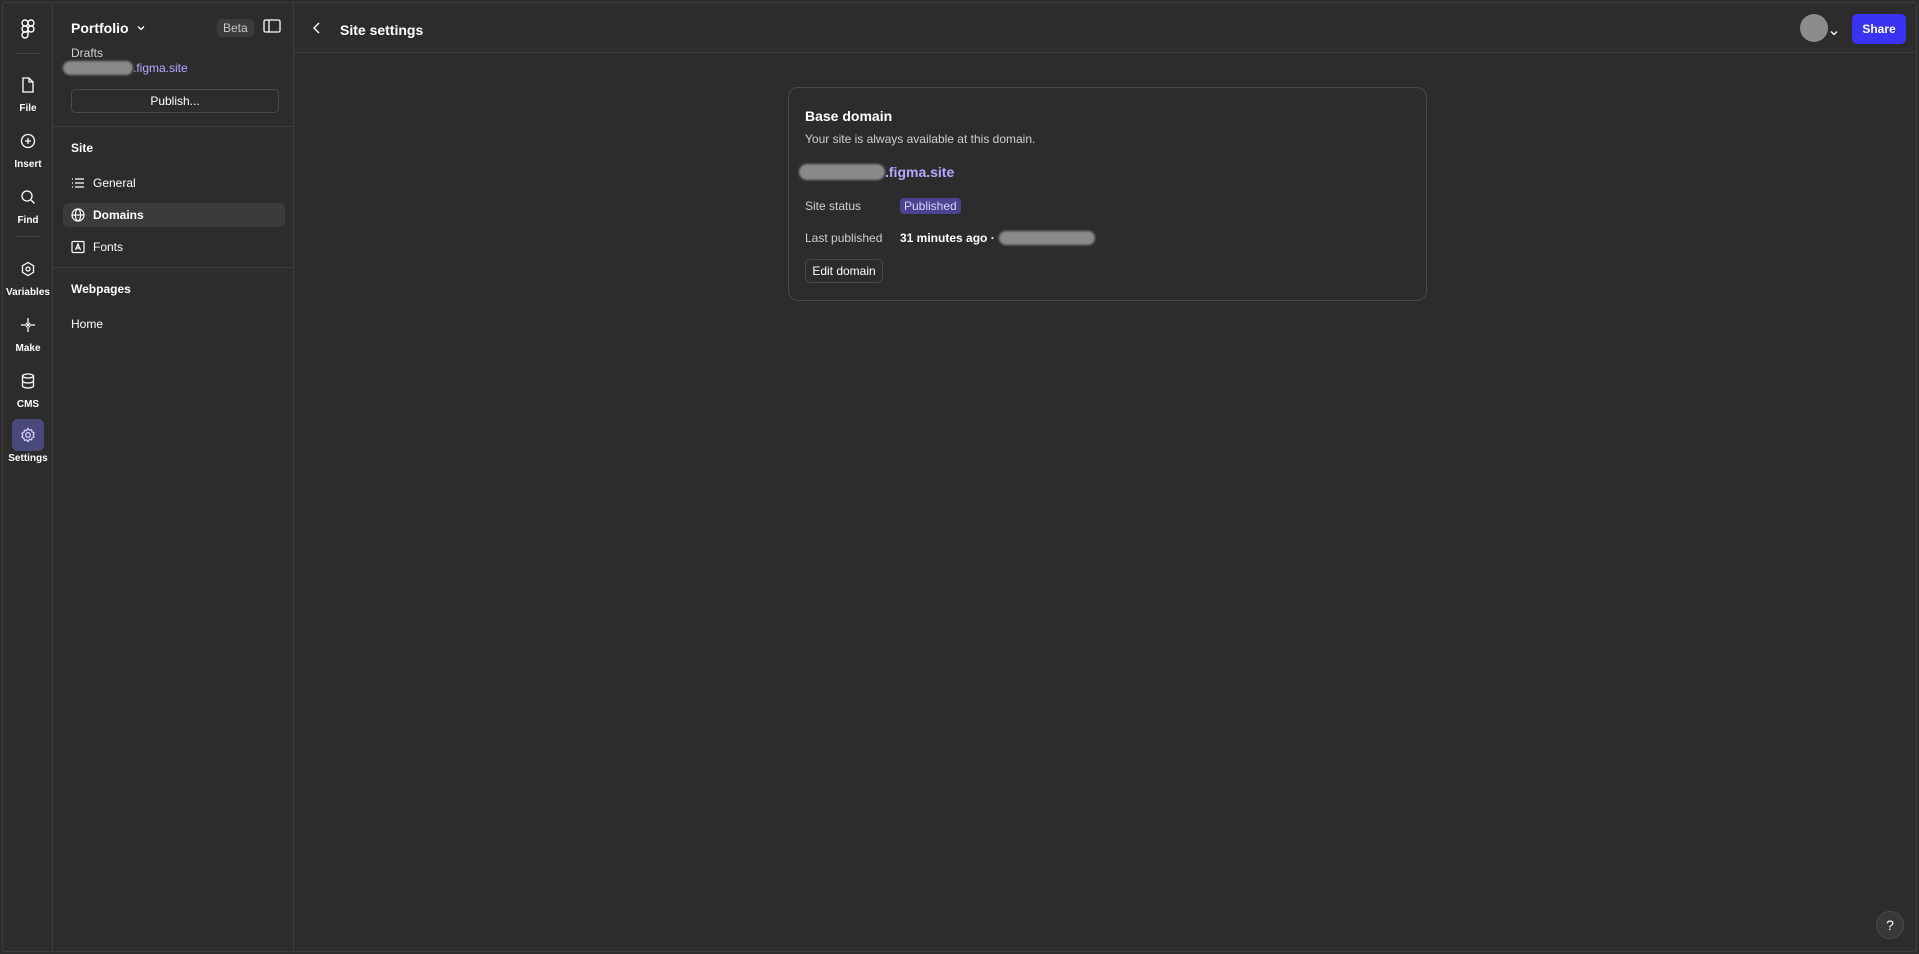 This screenshot has height=954, width=1919. What do you see at coordinates (28, 141) in the screenshot?
I see `plus-circle-icon` at bounding box center [28, 141].